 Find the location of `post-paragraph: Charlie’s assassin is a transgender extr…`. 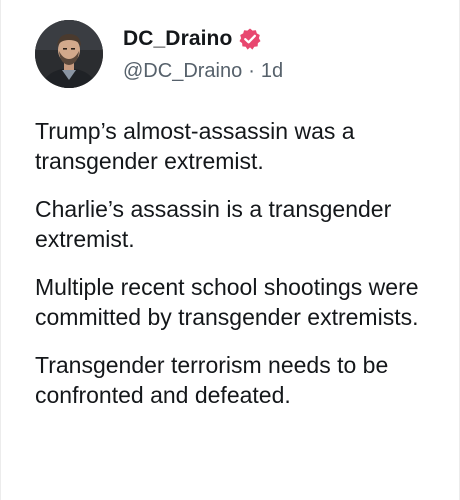

post-paragraph: Charlie’s assassin is a transgender extr… is located at coordinates (213, 224).